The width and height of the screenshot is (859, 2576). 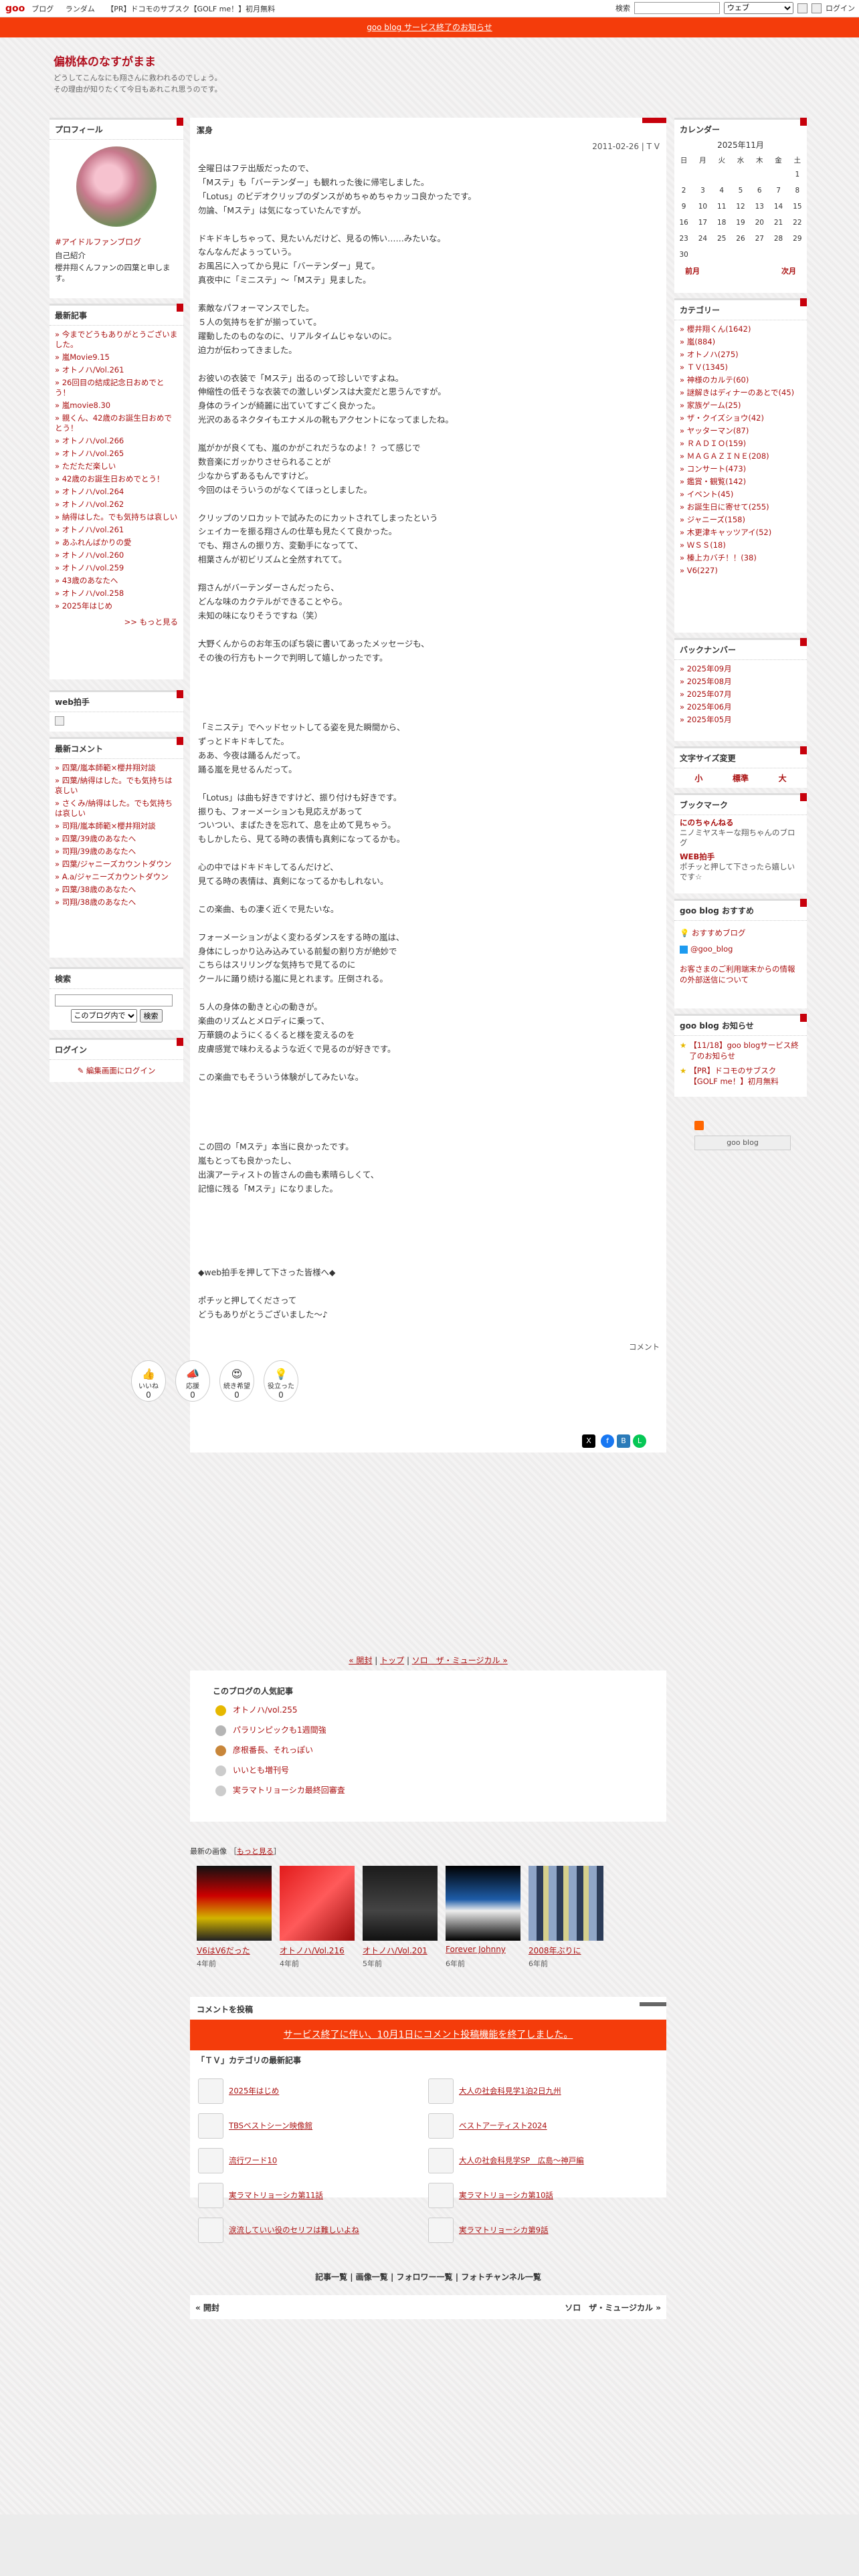 What do you see at coordinates (117, 339) in the screenshot?
I see `recent-post-link: 今までどうもありがとうございました。` at bounding box center [117, 339].